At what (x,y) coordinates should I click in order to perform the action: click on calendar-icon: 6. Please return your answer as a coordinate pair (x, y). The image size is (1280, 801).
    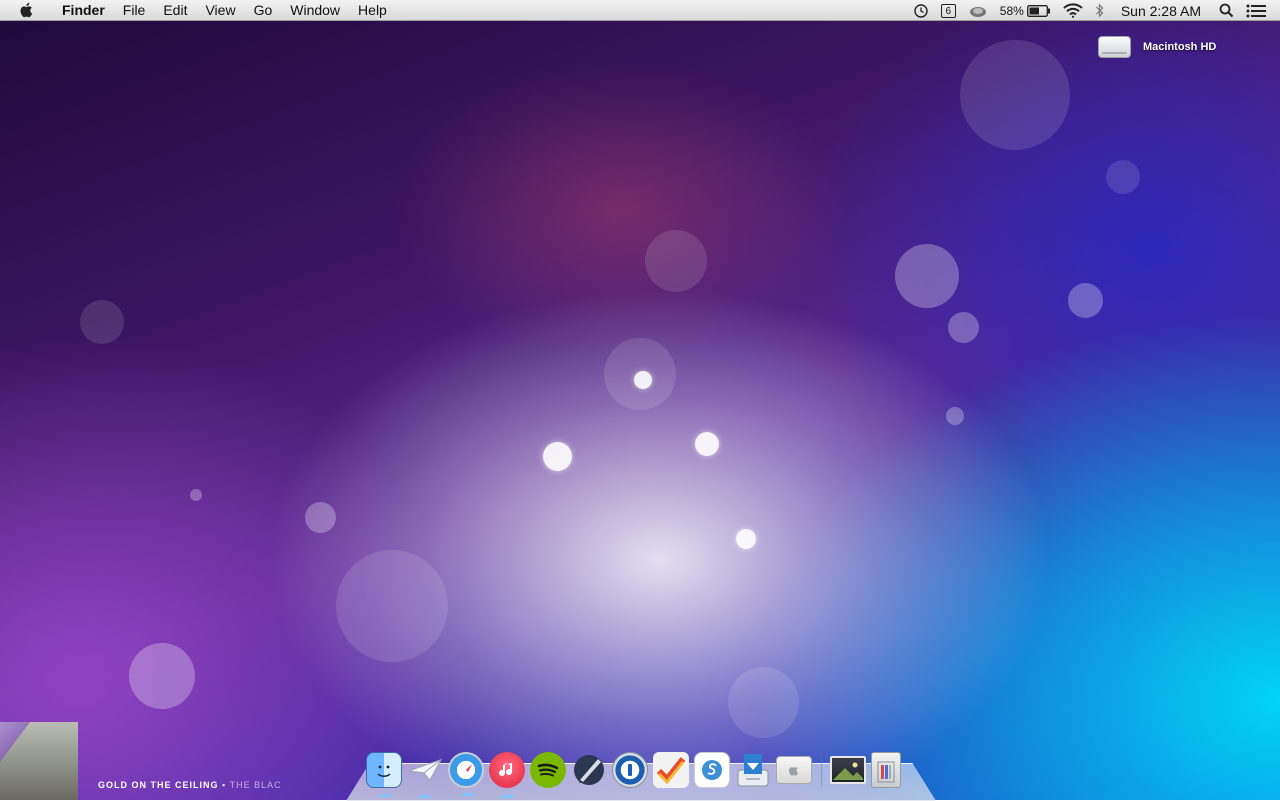
    Looking at the image, I should click on (948, 10).